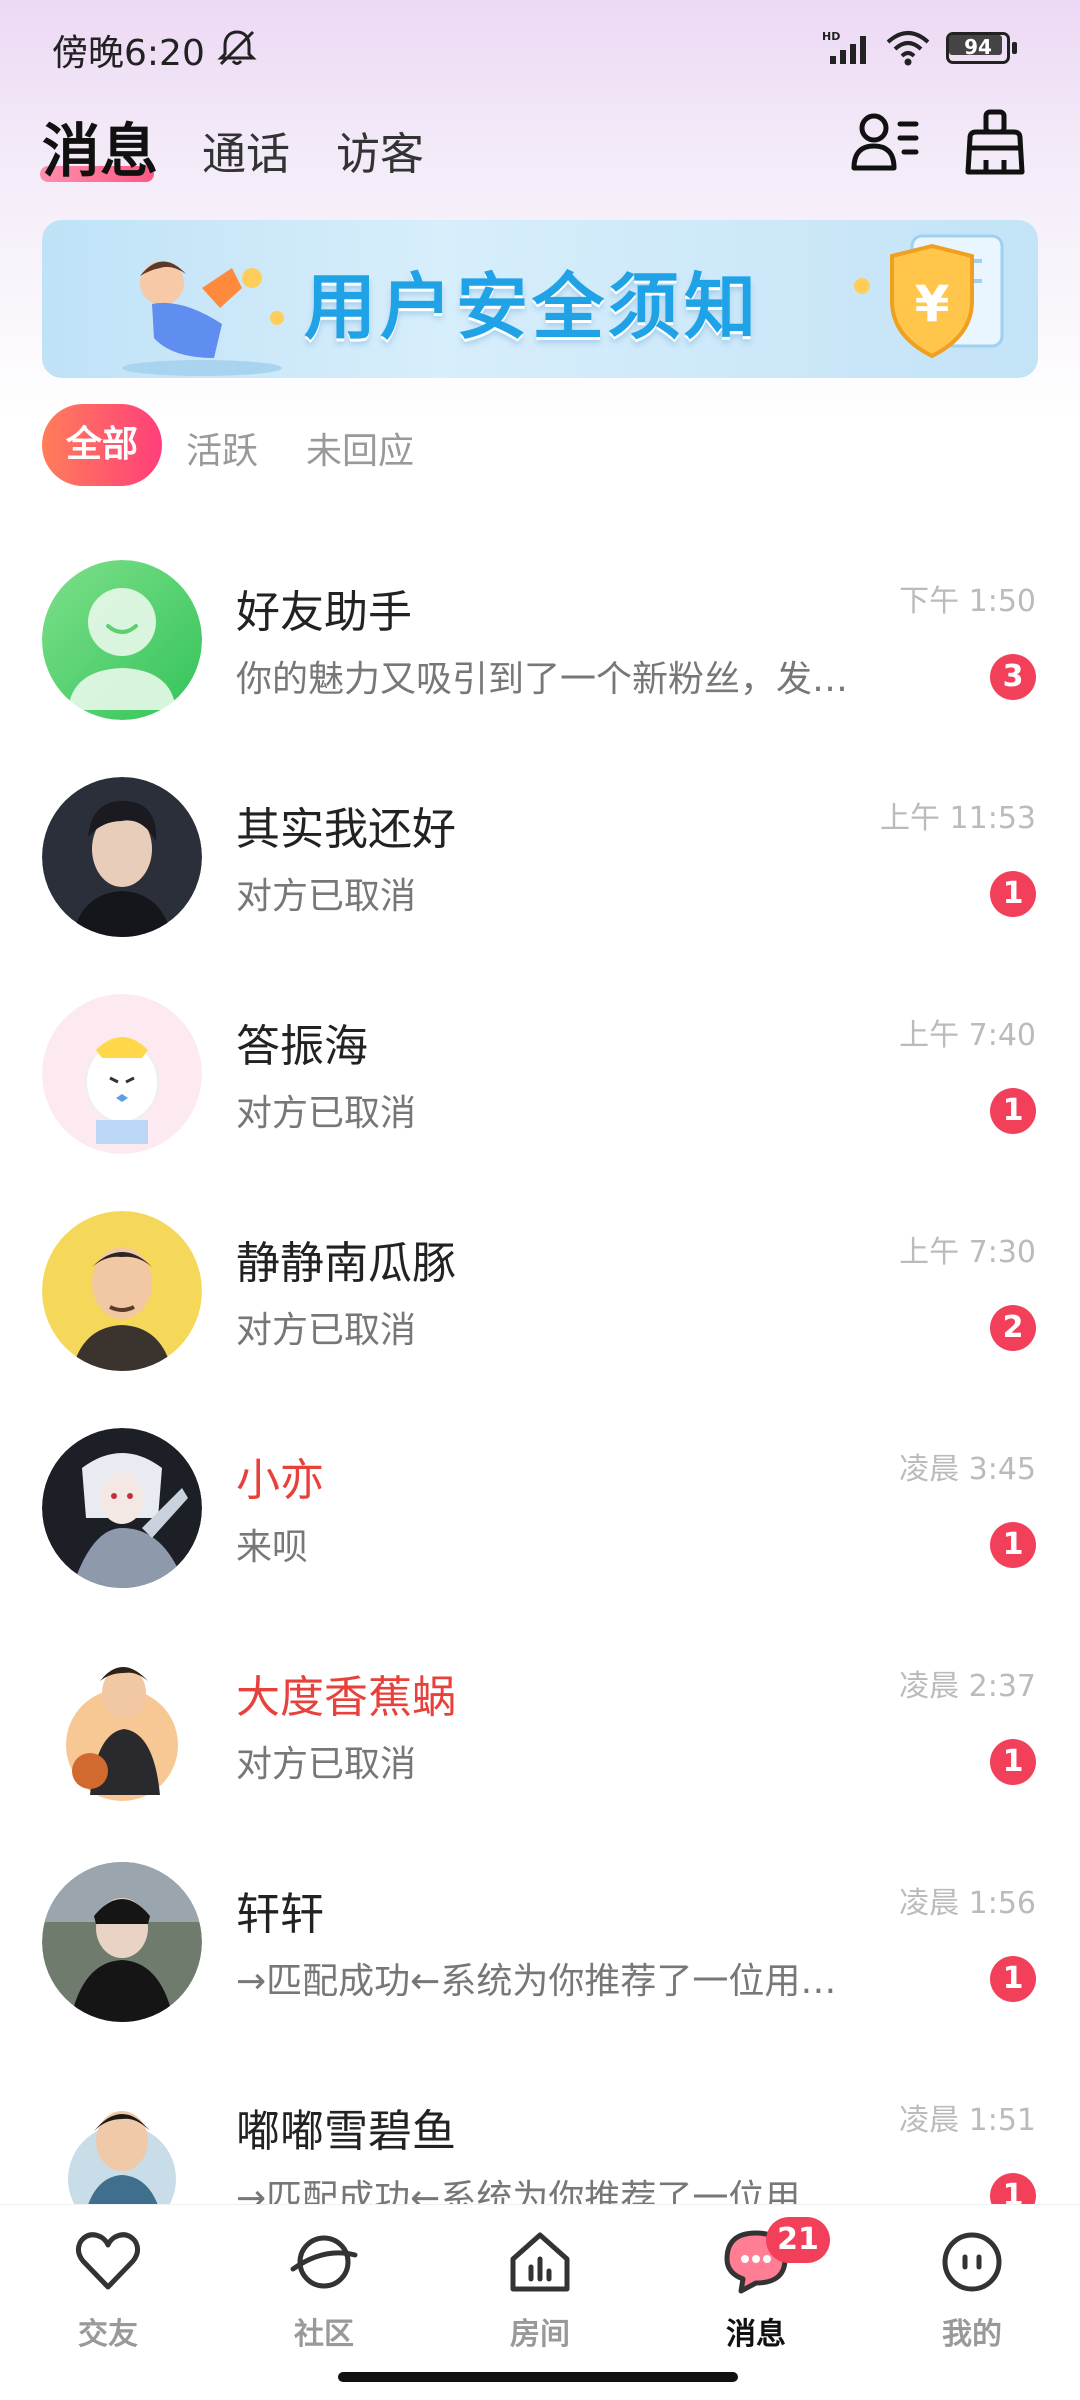 The height and width of the screenshot is (2400, 1080). Describe the element at coordinates (756, 2334) in the screenshot. I see `nav-label: 消息` at that location.